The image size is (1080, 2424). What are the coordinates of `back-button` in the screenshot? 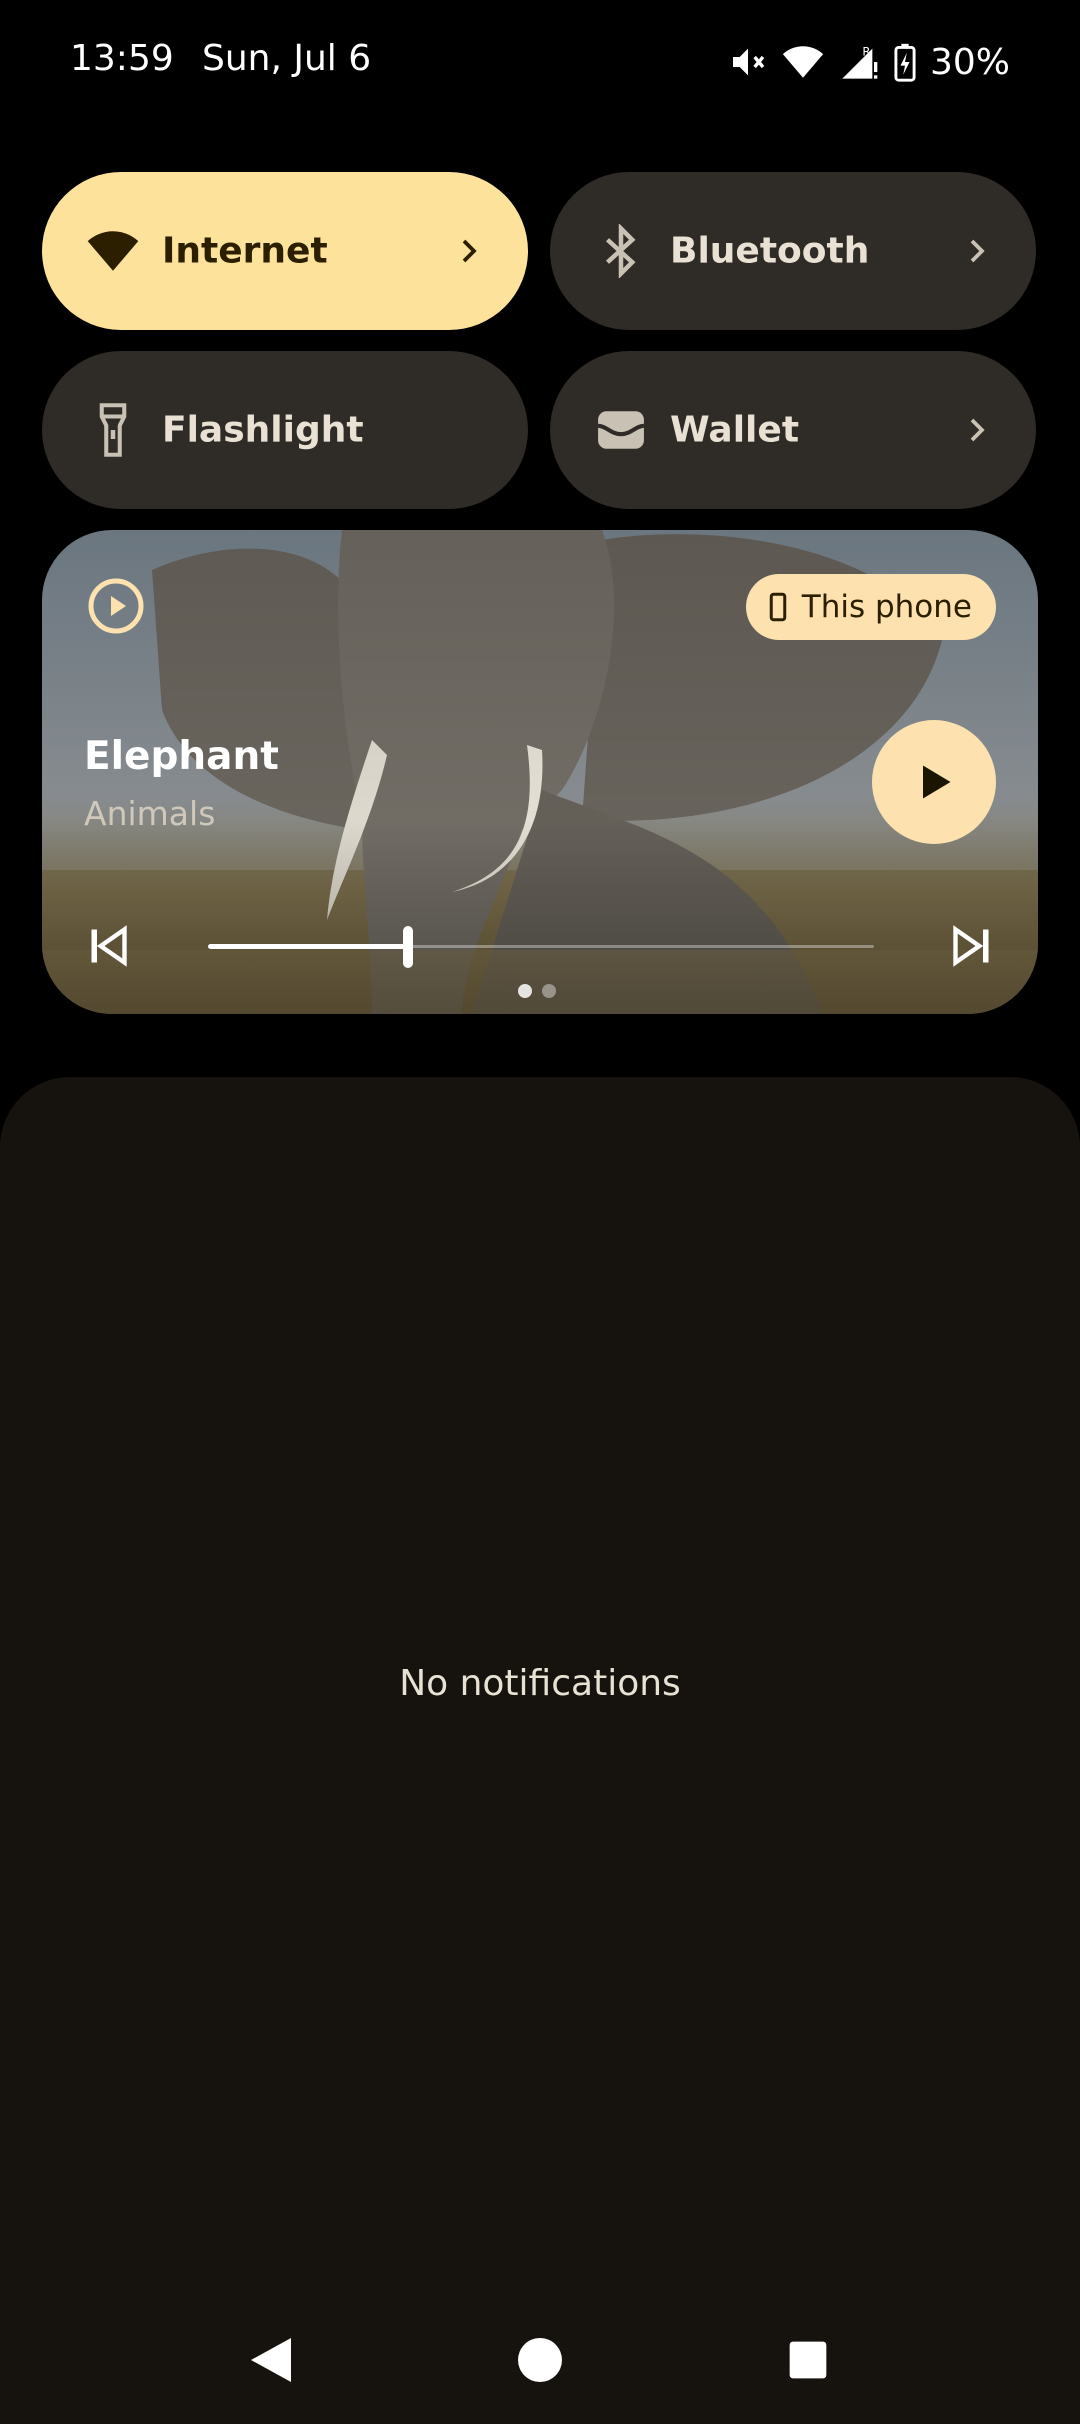 It's located at (271, 2360).